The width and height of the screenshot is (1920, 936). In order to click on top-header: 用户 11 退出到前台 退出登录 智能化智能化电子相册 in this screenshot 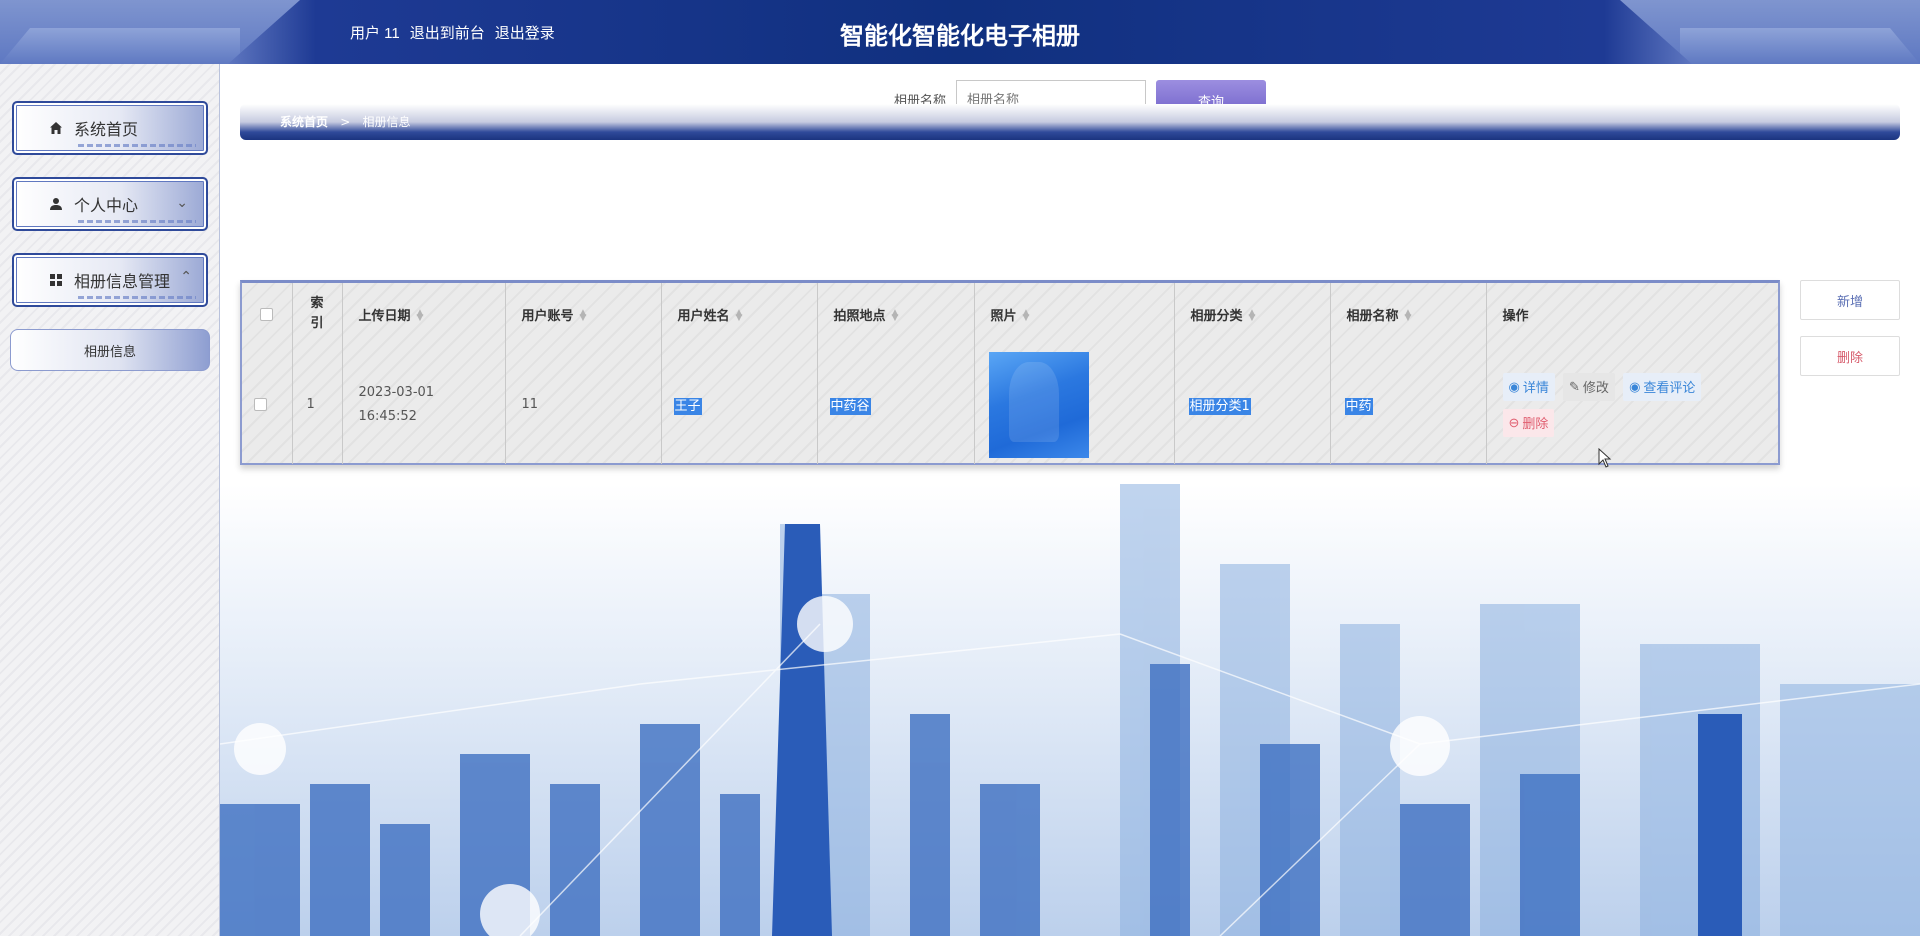, I will do `click(960, 32)`.